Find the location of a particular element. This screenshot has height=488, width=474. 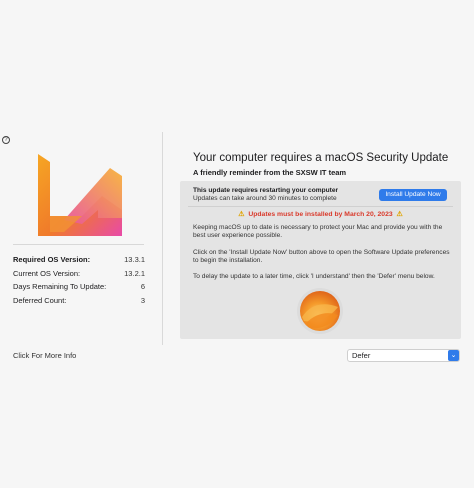

days-remaining-value: 6 is located at coordinates (142, 286).